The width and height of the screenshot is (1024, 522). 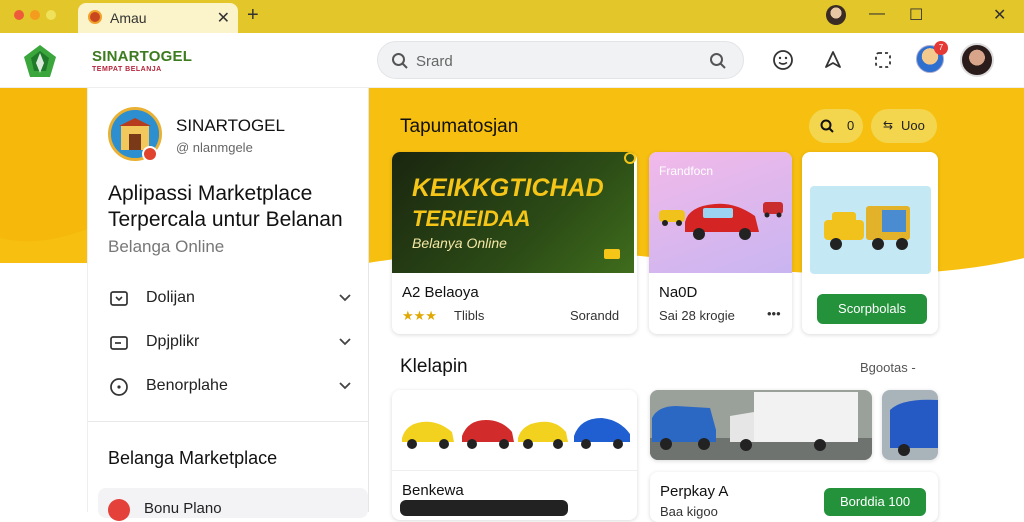 I want to click on promo-corner-badge, so click(x=612, y=254).